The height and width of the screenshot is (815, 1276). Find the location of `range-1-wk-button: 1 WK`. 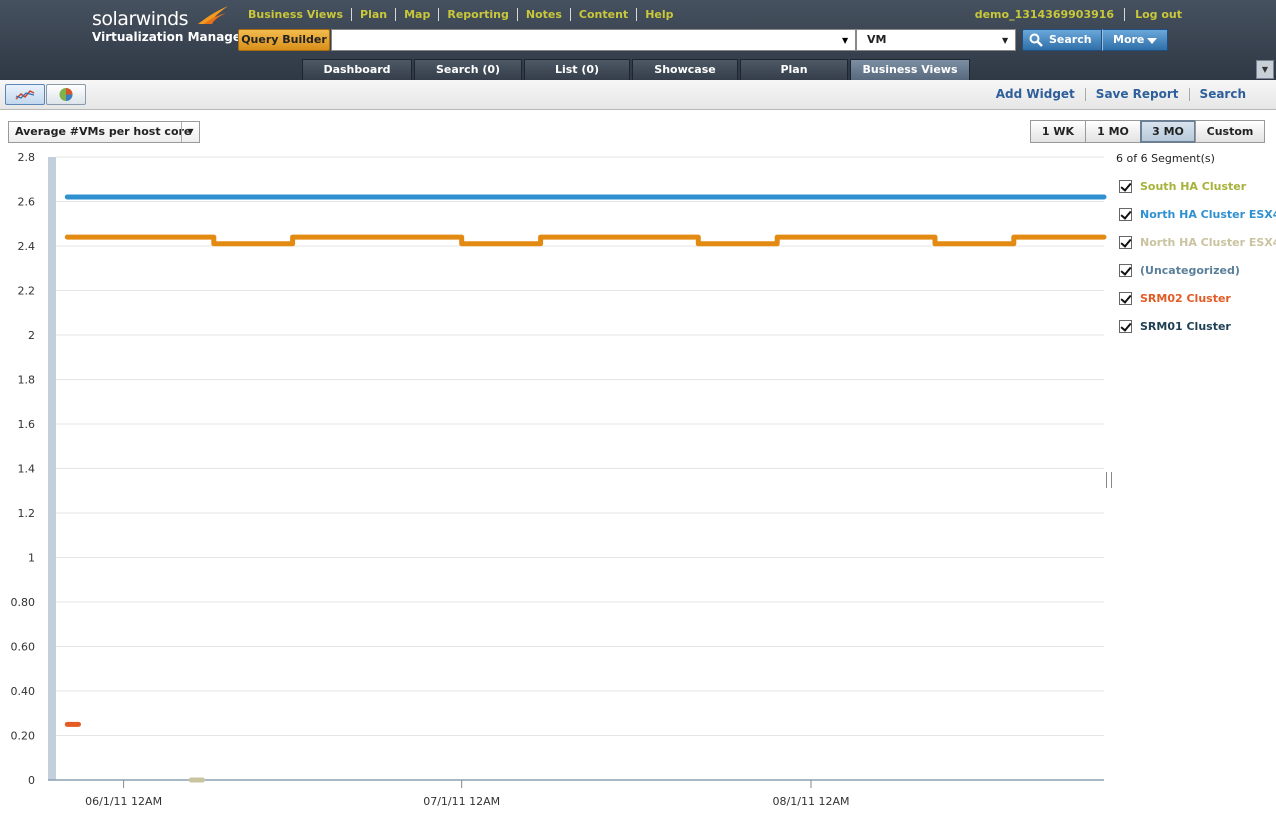

range-1-wk-button: 1 WK is located at coordinates (1058, 131).